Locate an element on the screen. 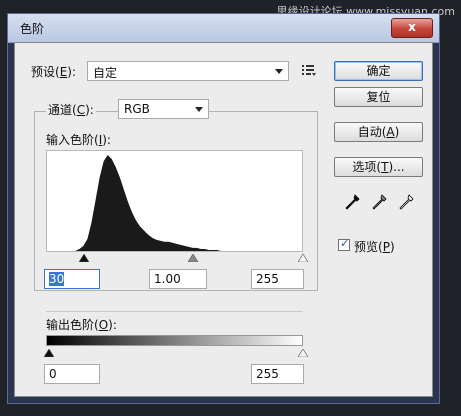 This screenshot has height=416, width=461. close-button: x is located at coordinates (412, 28).